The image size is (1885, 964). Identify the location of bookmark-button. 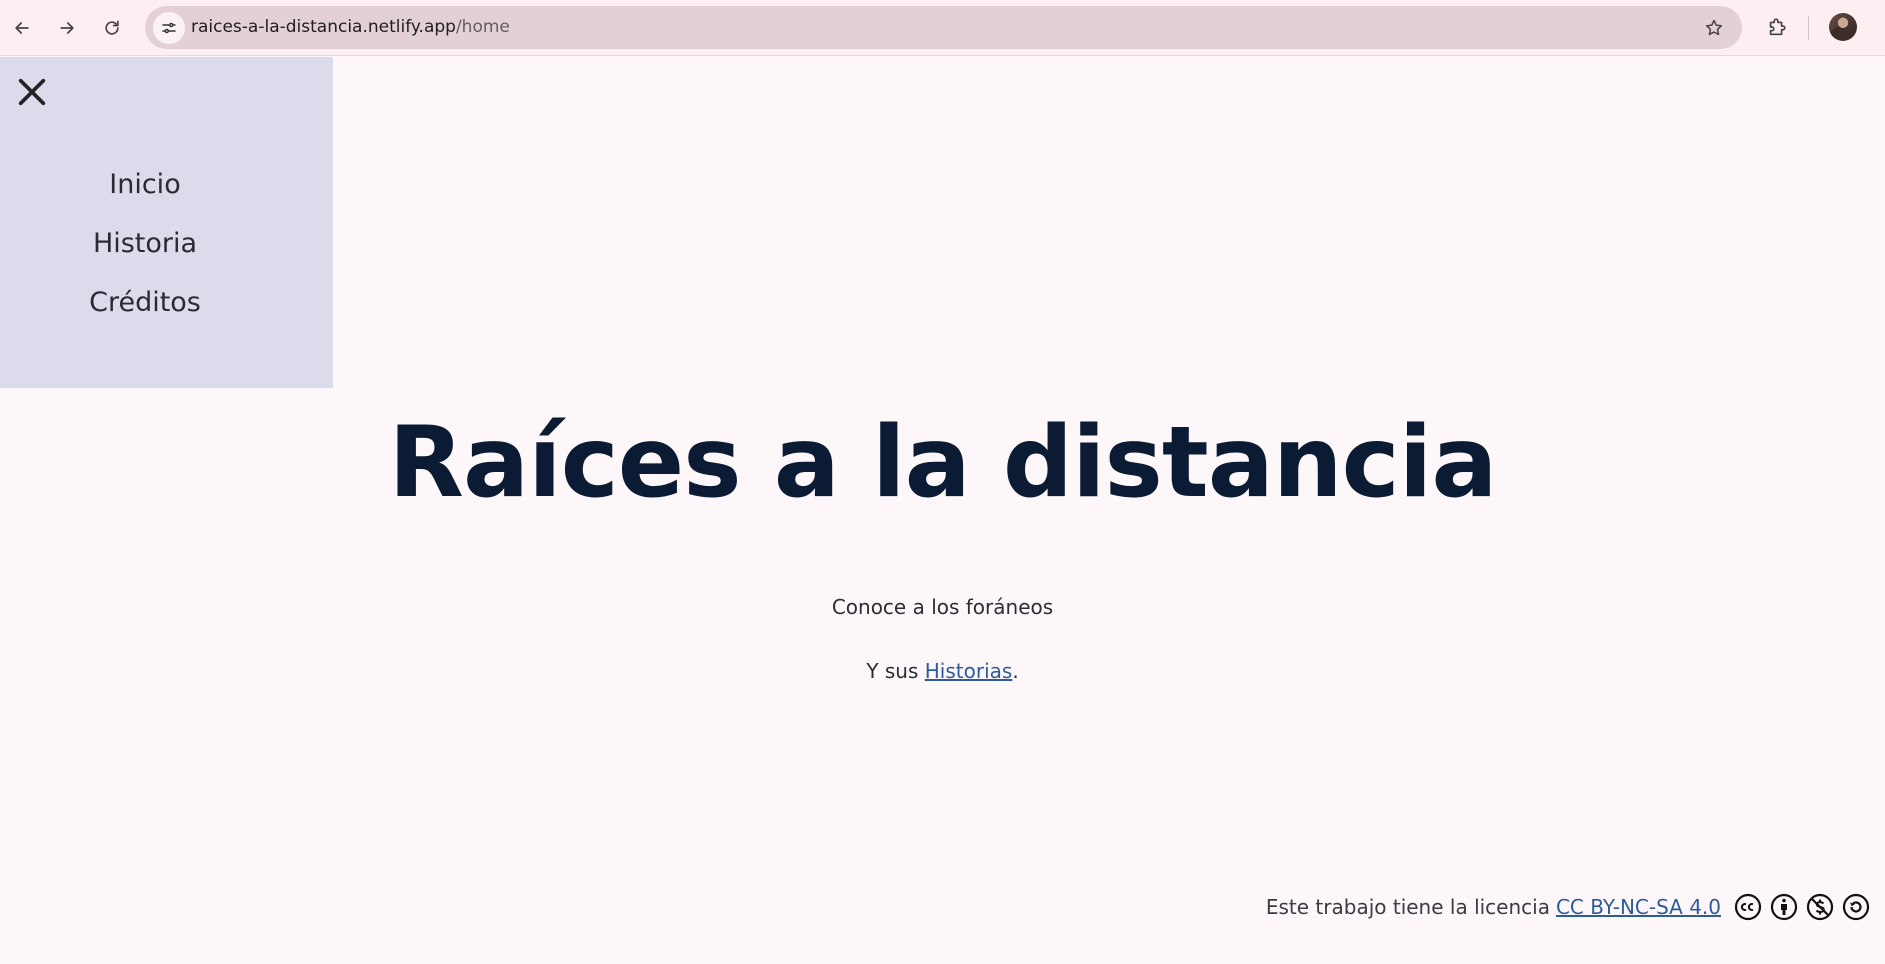
(1714, 28).